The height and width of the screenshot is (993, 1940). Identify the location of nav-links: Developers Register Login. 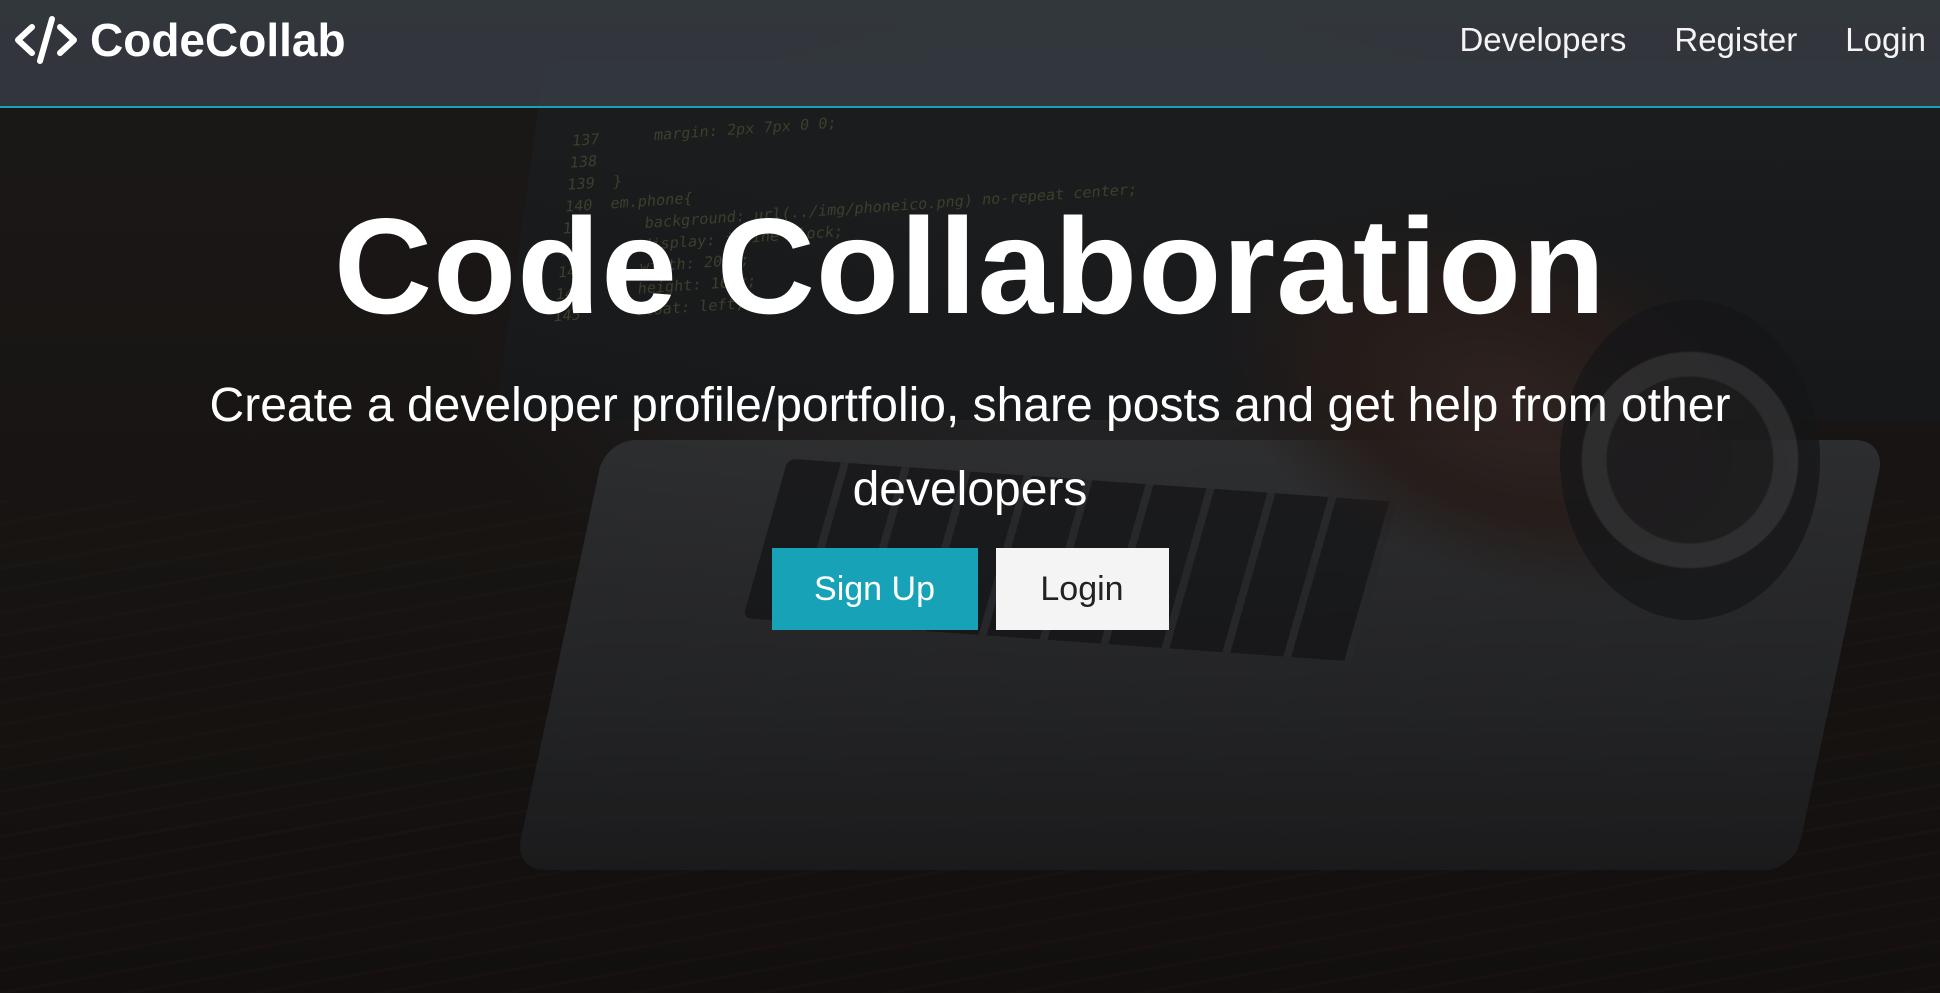
(1692, 40).